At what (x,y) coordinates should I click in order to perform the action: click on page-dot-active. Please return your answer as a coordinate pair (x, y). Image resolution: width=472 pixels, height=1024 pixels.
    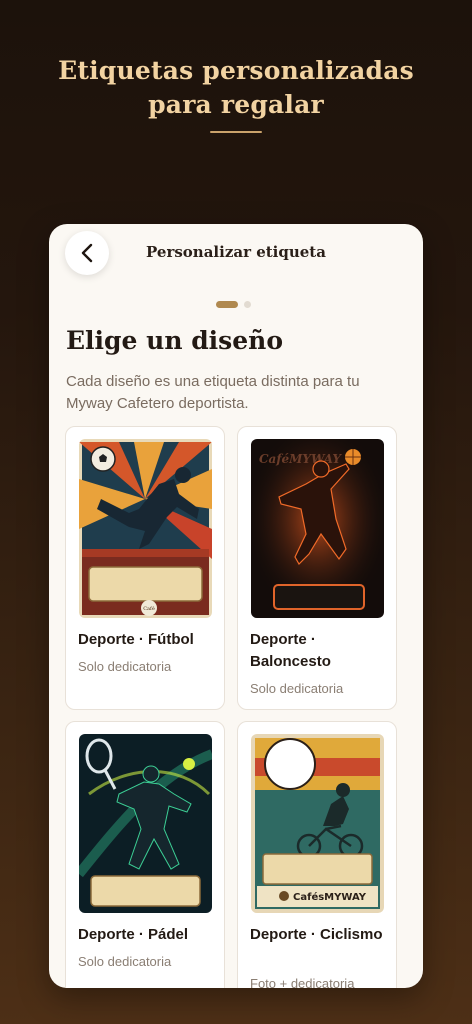
    Looking at the image, I should click on (227, 304).